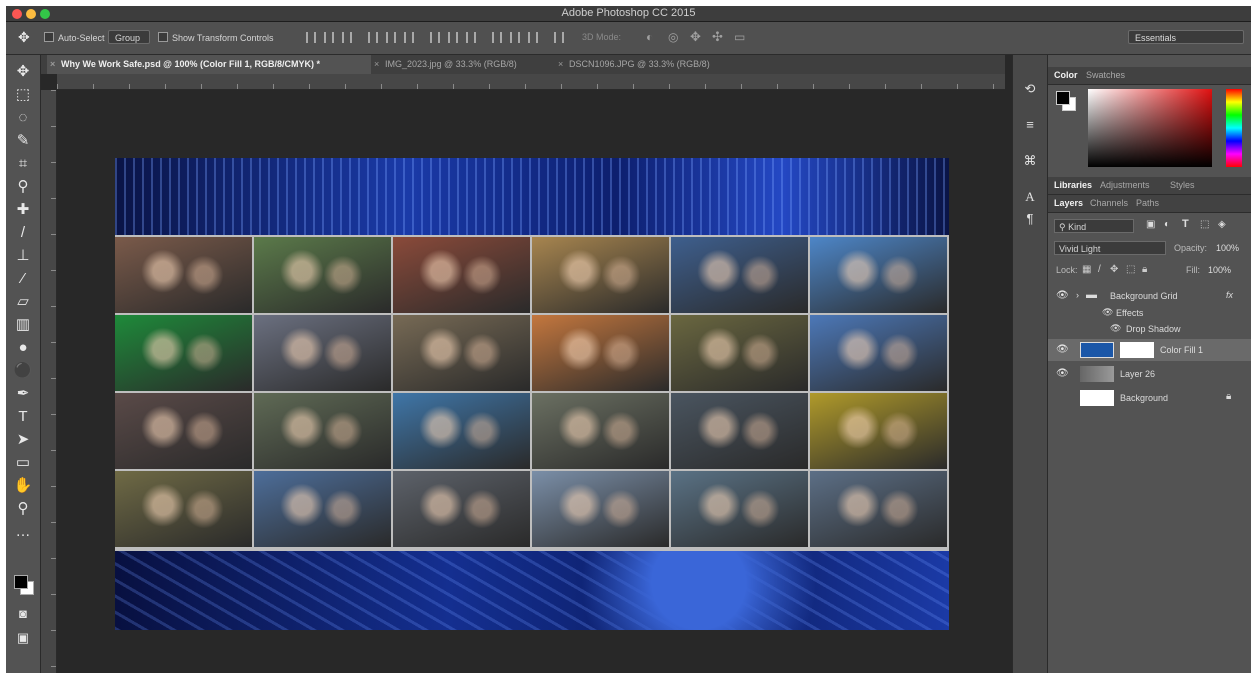 The height and width of the screenshot is (673, 1253). What do you see at coordinates (1068, 203) in the screenshot?
I see `tab-layers: Layers` at bounding box center [1068, 203].